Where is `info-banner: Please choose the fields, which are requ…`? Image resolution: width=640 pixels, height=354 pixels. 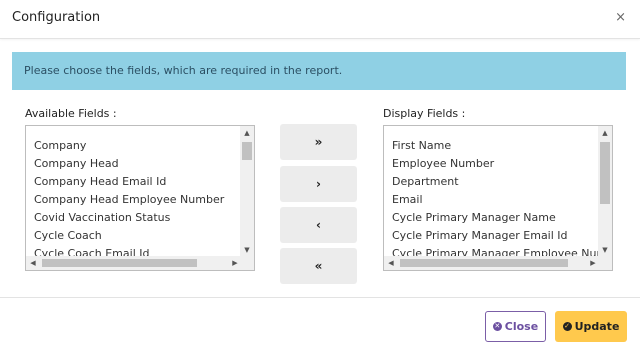
info-banner: Please choose the fields, which are requ… is located at coordinates (319, 71).